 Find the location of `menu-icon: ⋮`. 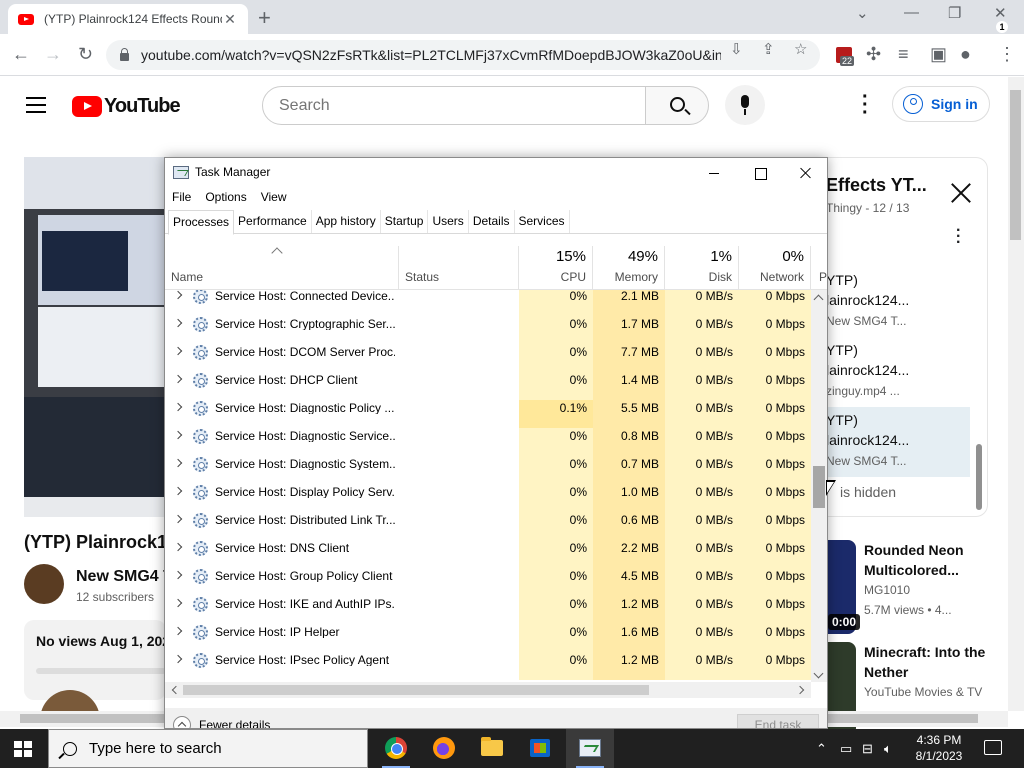

menu-icon: ⋮ is located at coordinates (1007, 54).